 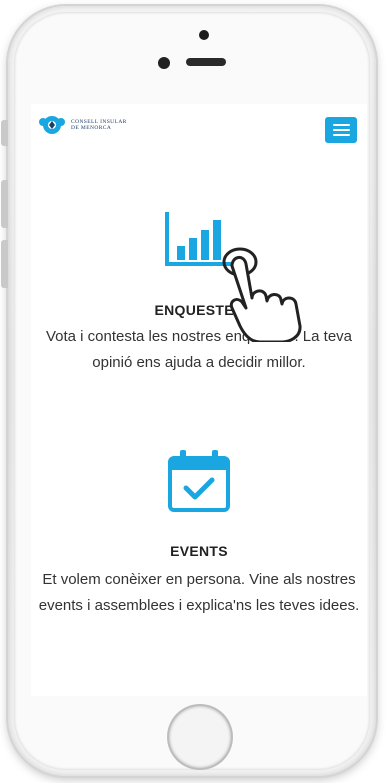 I want to click on top-navbar: CONSELL INSULAR DE MENORCA, so click(x=199, y=127).